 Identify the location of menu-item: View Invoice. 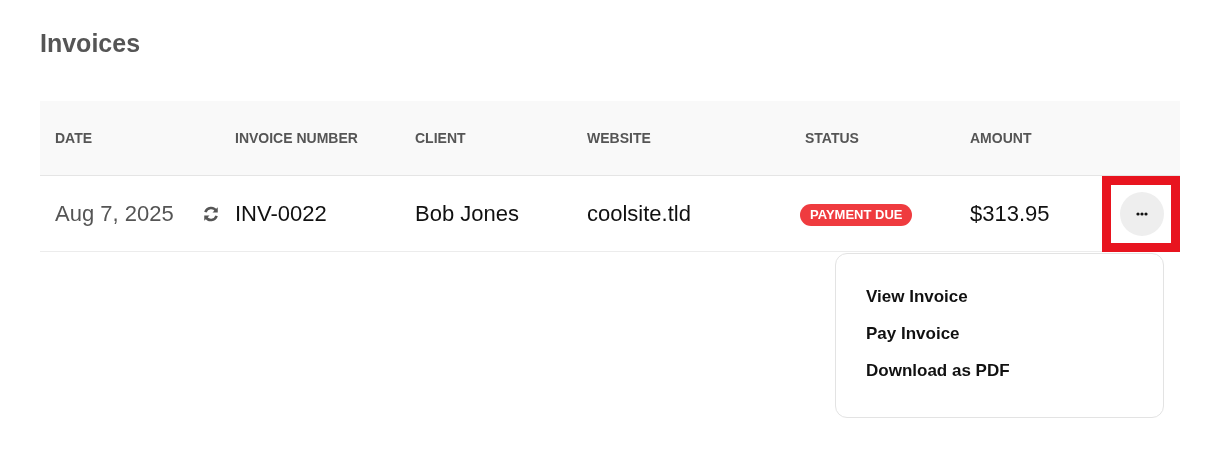
(917, 297).